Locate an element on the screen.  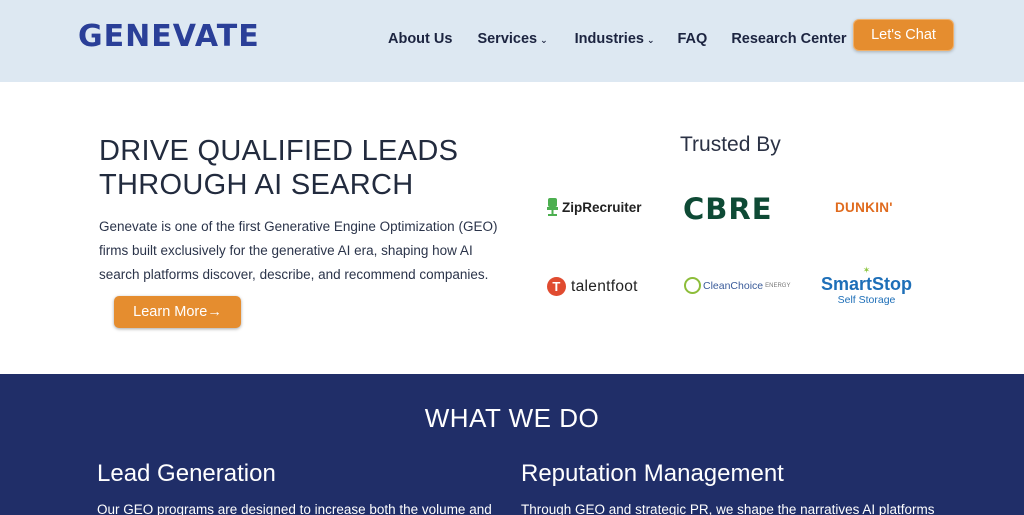
nav-research-center: Research Center is located at coordinates (788, 39).